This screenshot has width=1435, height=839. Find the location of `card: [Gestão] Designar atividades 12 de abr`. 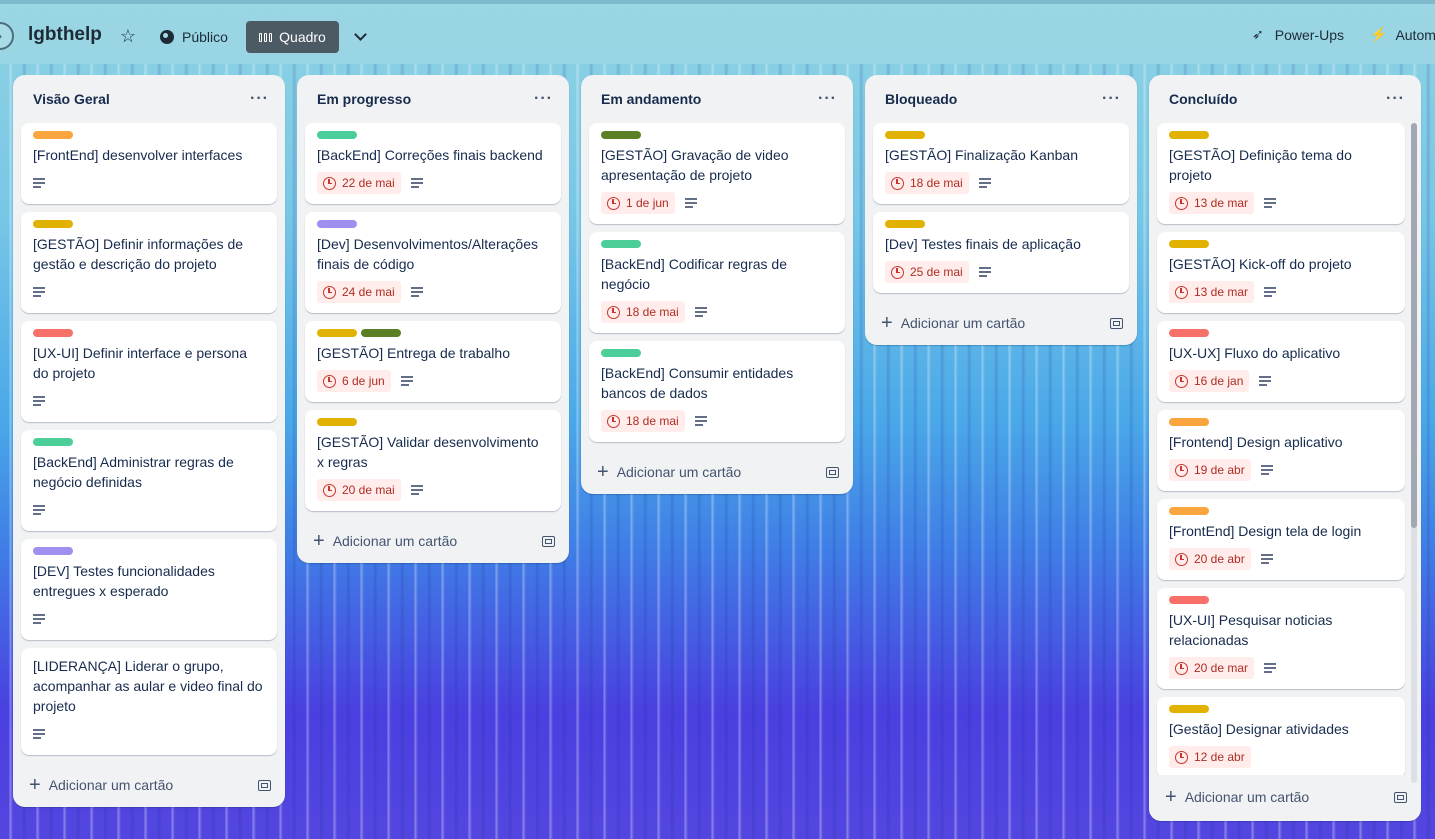

card: [Gestão] Designar atividades 12 de abr is located at coordinates (1281, 736).